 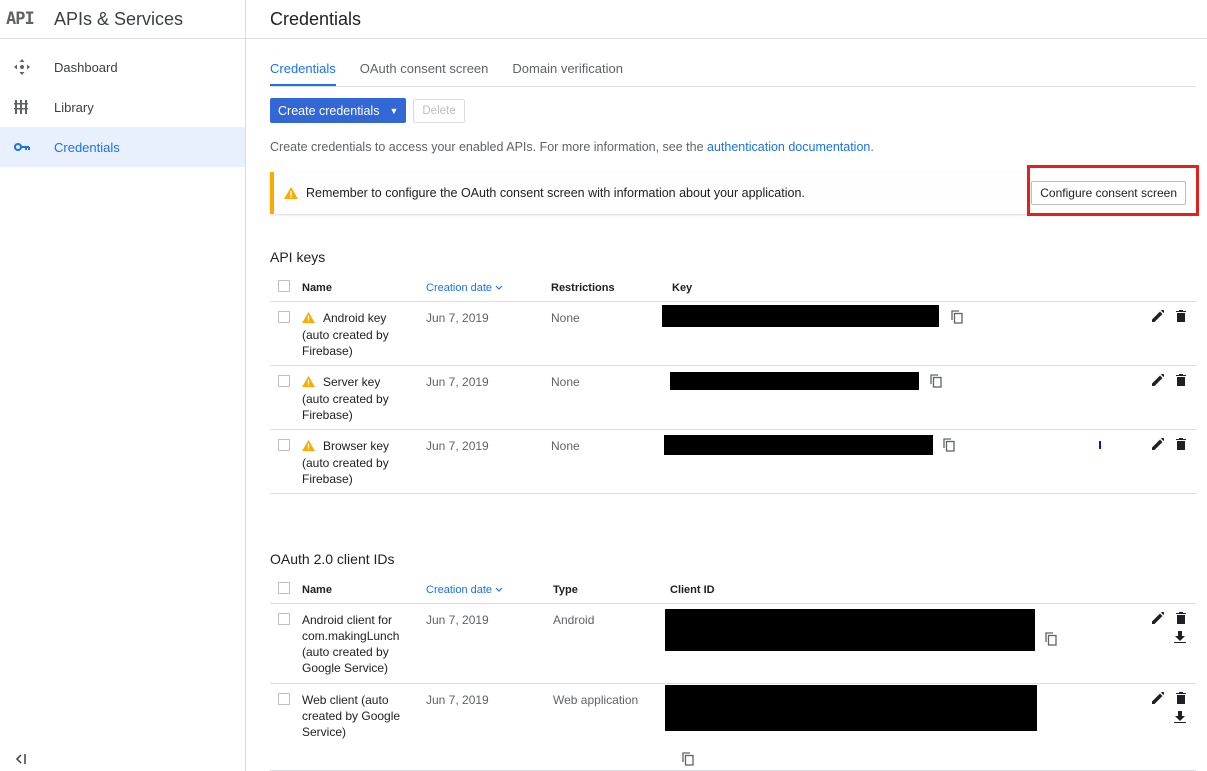 What do you see at coordinates (1108, 193) in the screenshot?
I see `configure-consent-screen-button: Configure consent screen` at bounding box center [1108, 193].